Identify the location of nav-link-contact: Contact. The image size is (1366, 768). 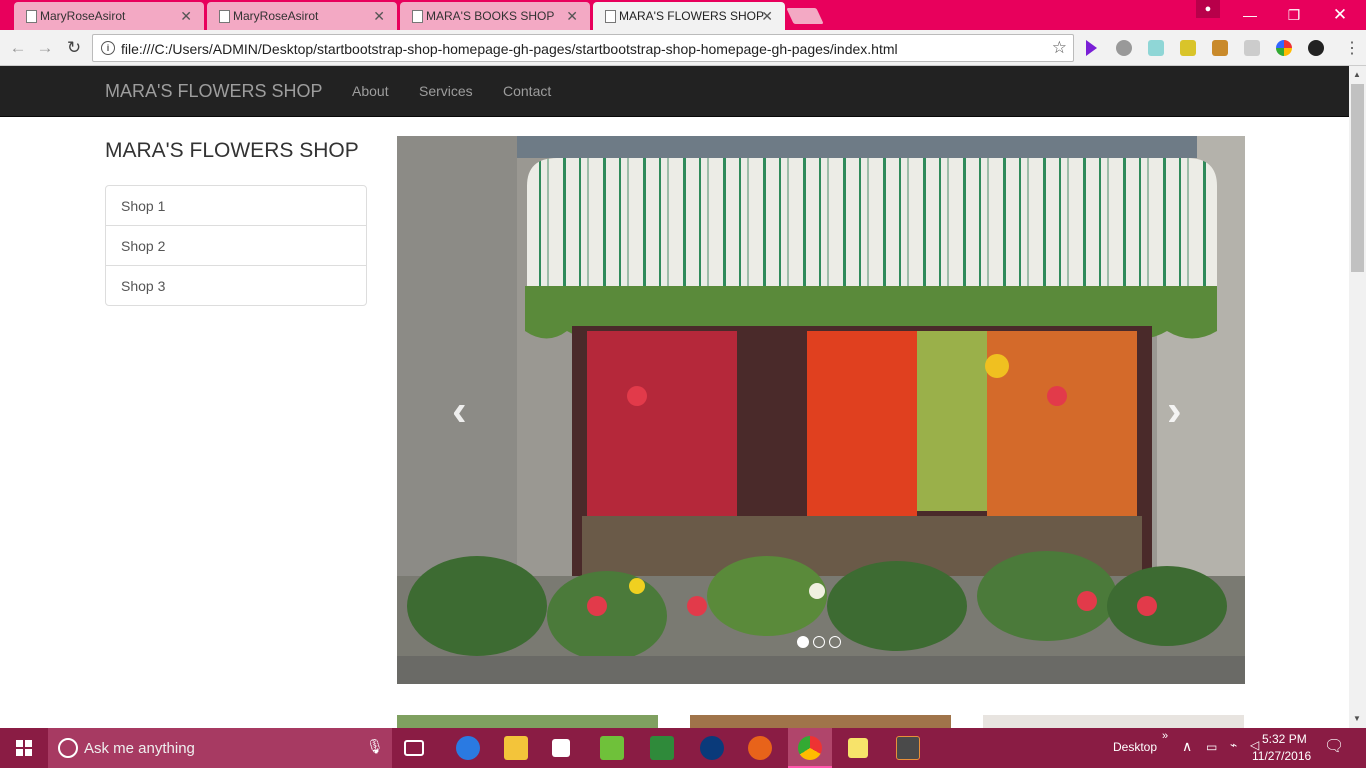
(527, 91).